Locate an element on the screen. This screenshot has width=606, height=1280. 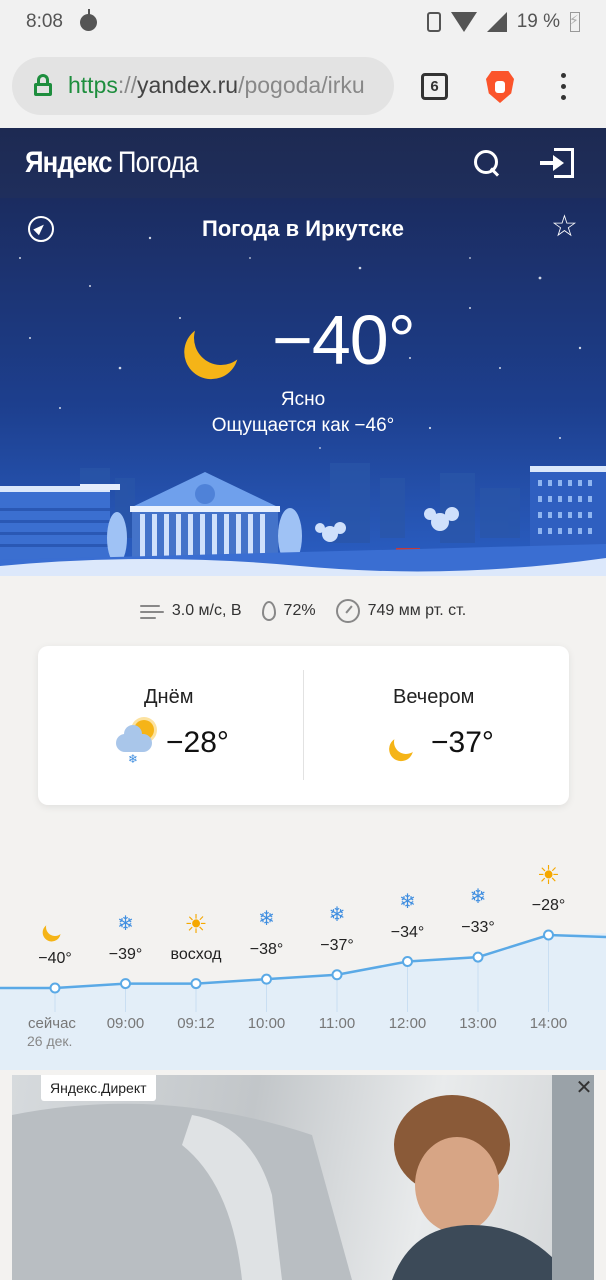
wind-info: 3.0 м/с, В is located at coordinates (190, 611).